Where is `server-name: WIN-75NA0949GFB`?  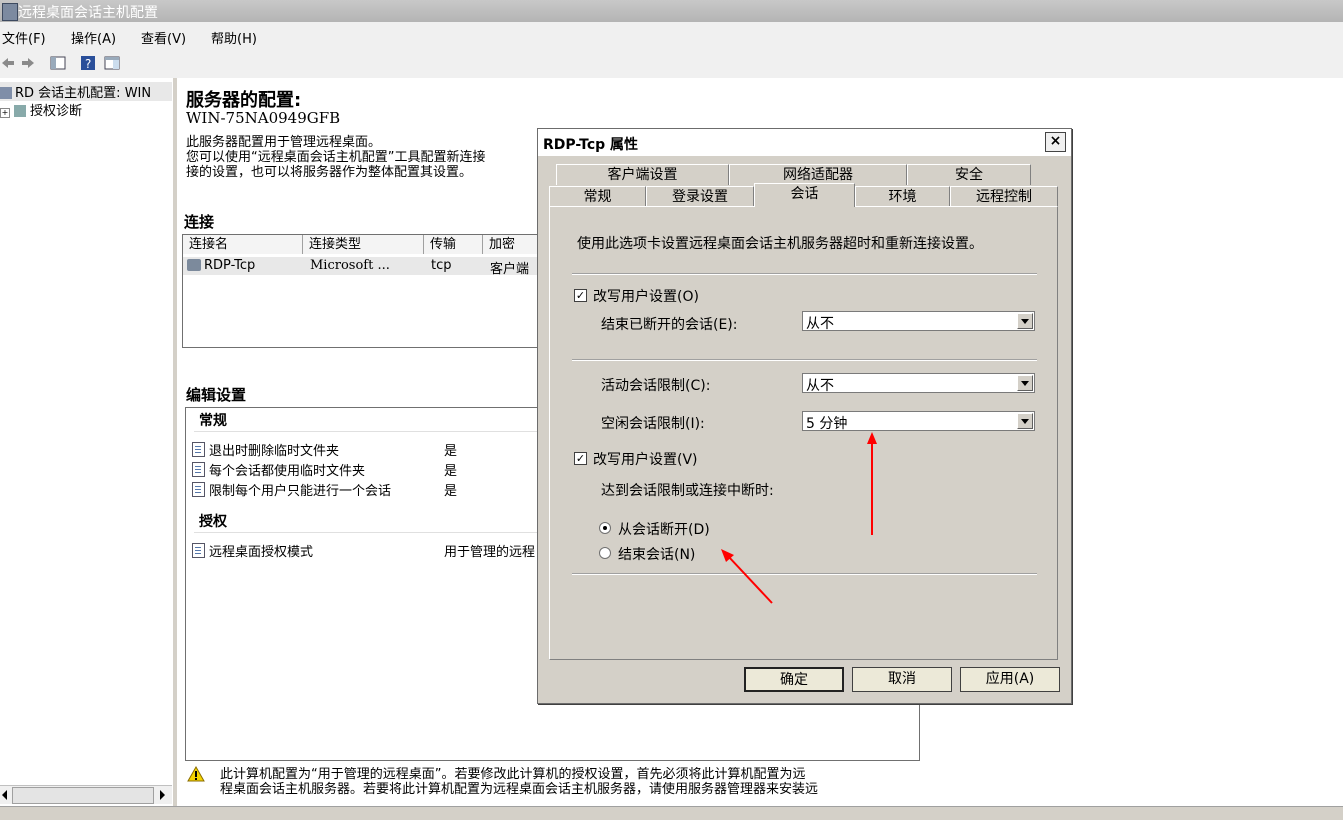
server-name: WIN-75NA0949GFB is located at coordinates (263, 118).